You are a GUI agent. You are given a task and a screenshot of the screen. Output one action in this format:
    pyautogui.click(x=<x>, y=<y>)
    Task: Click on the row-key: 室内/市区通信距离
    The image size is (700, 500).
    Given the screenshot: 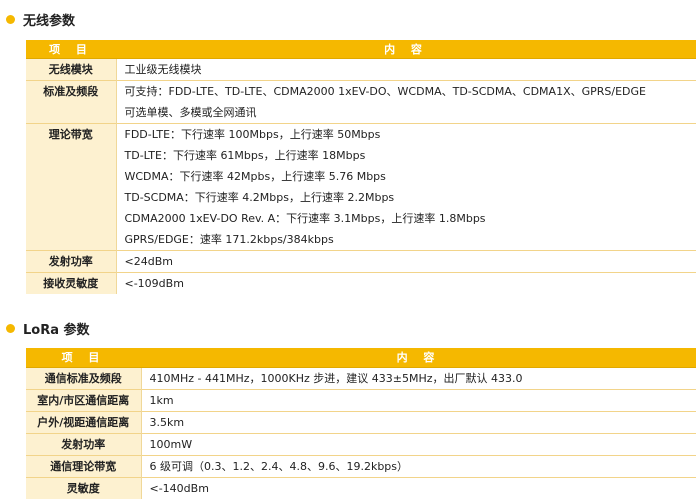 What is the action you would take?
    pyautogui.click(x=84, y=399)
    